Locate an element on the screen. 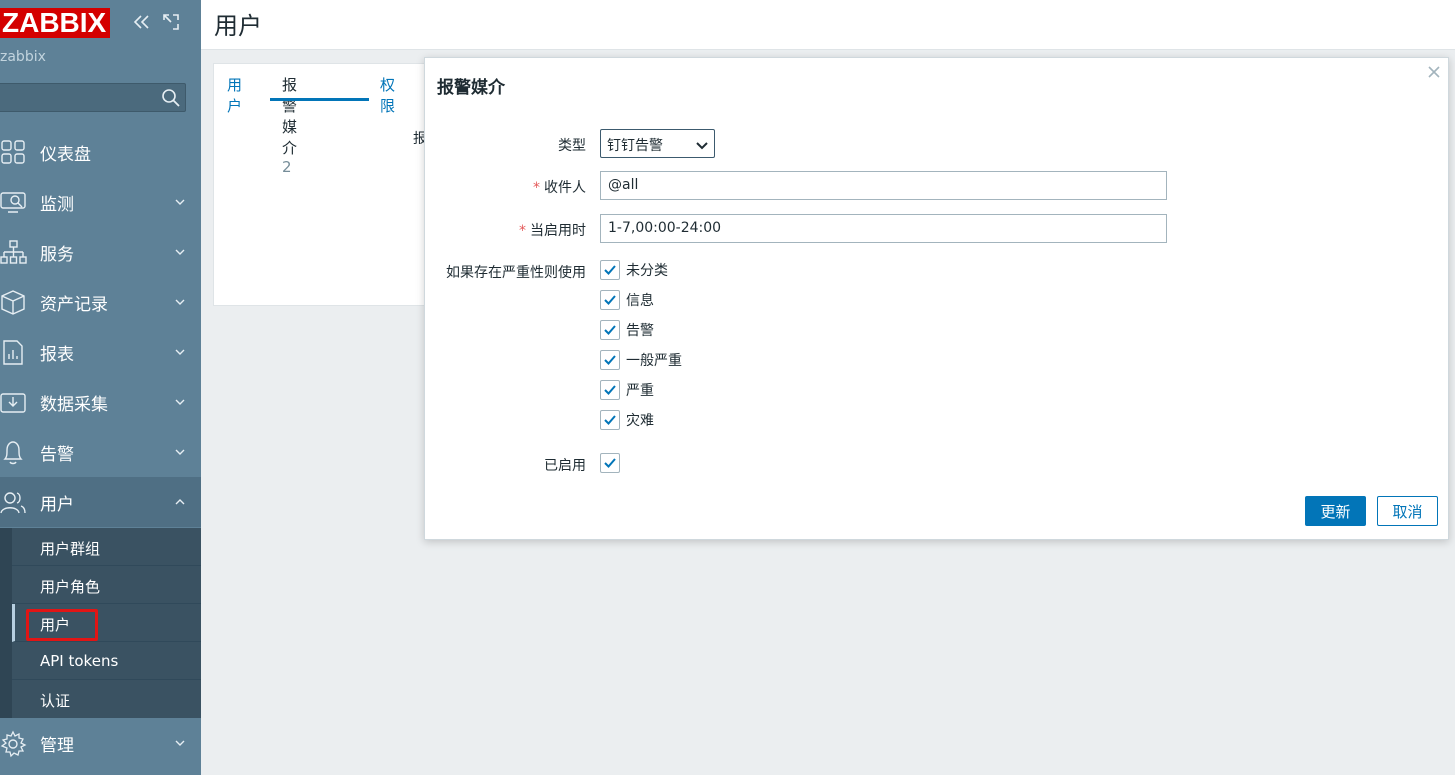 Image resolution: width=1455 pixels, height=775 pixels. enabled-label: 已启用 is located at coordinates (565, 466).